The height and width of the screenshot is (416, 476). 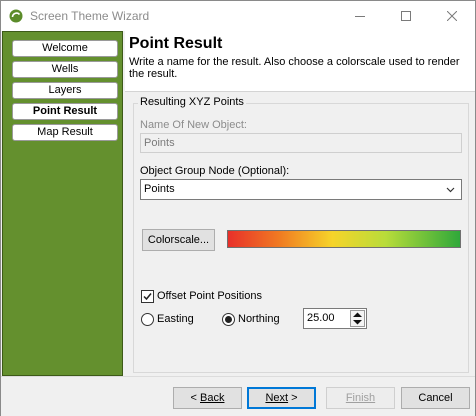 I want to click on wizard-button-bar: < Back Next > Finish Cancel, so click(x=238, y=396).